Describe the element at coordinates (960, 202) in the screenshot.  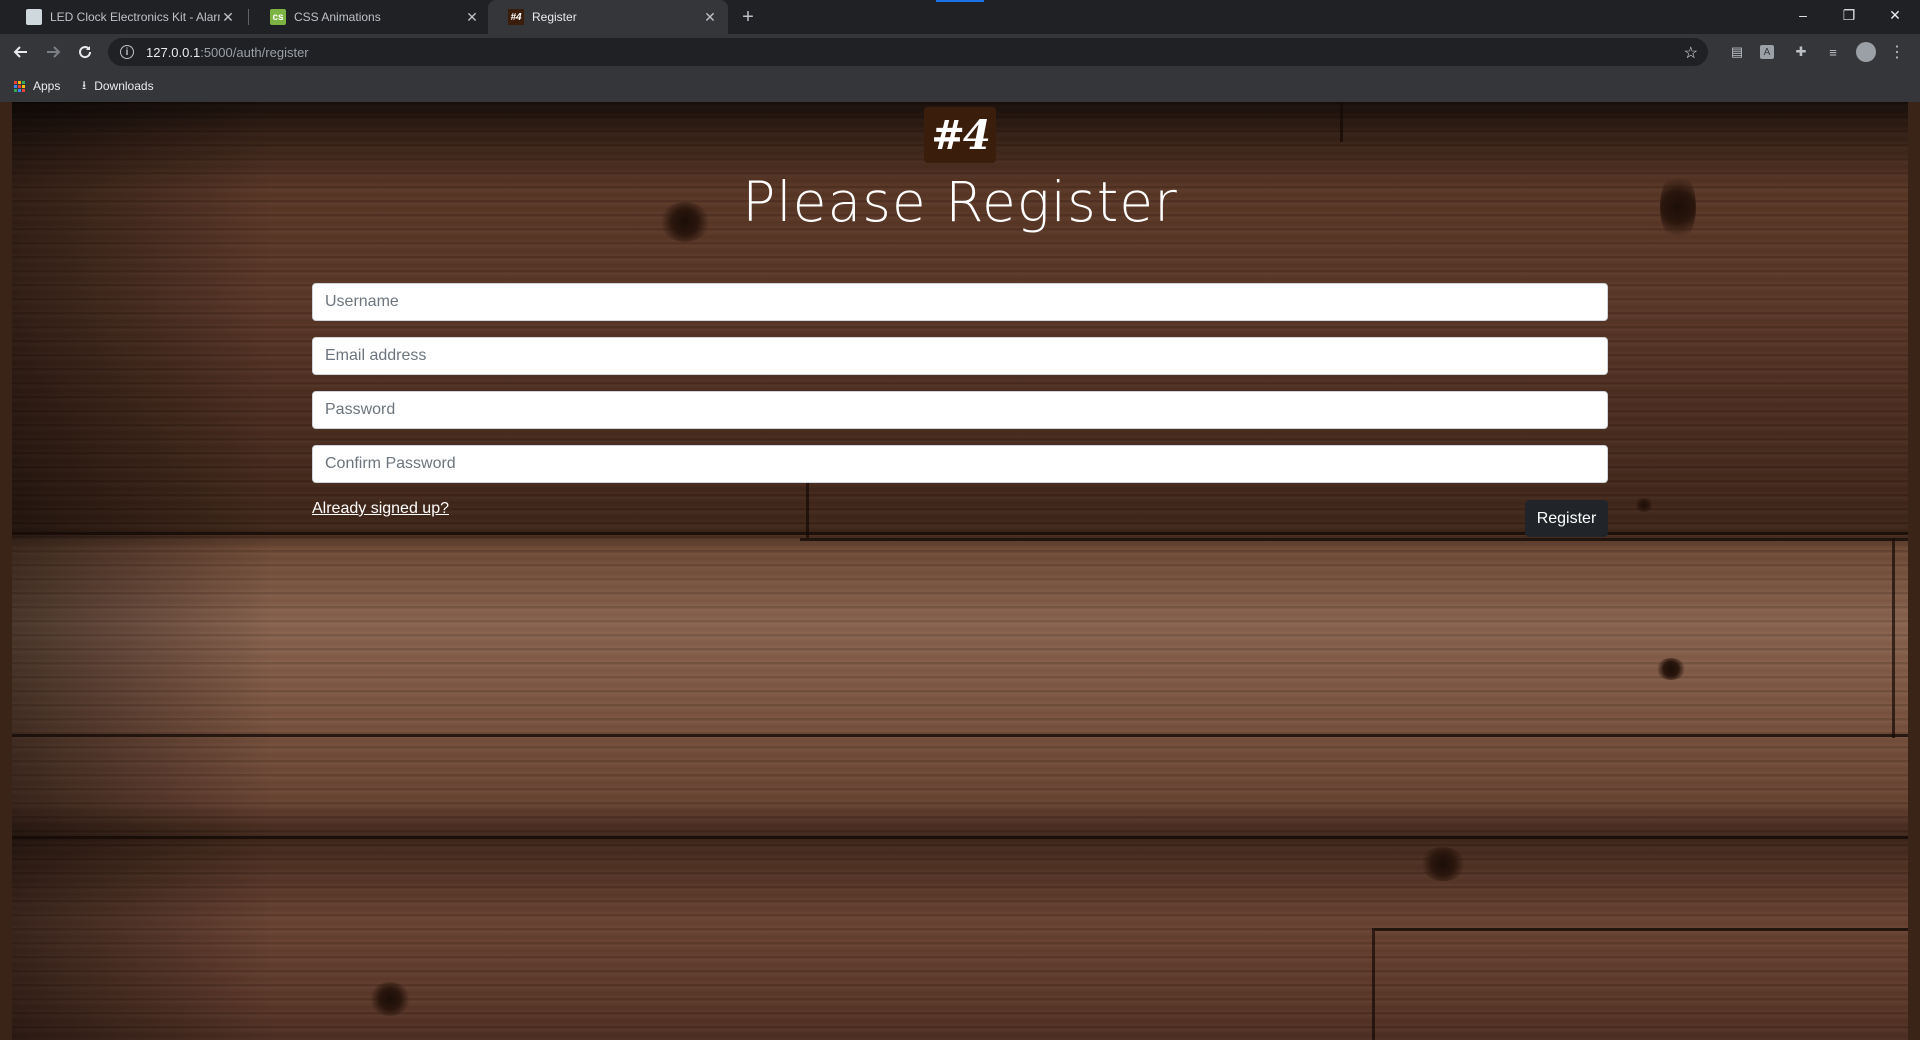
I see `page-title: Please Register` at that location.